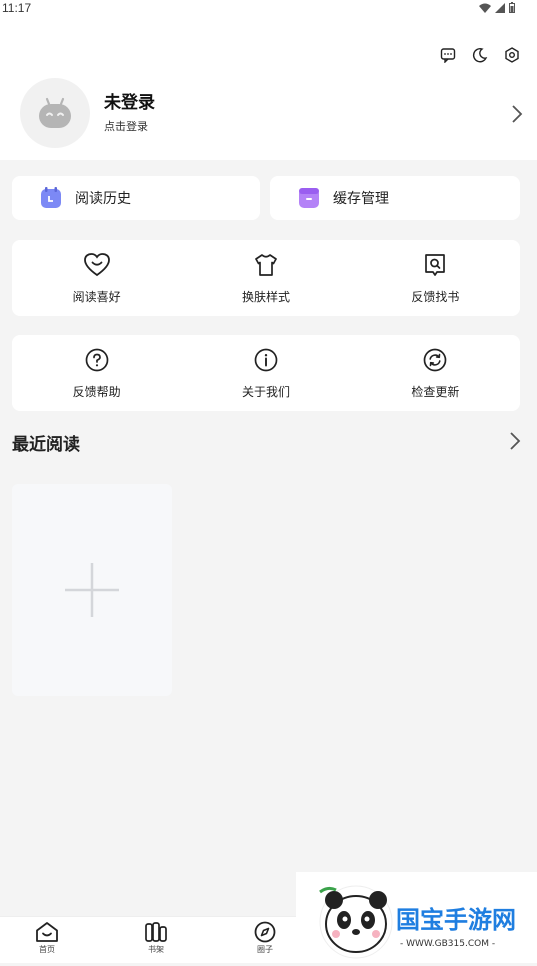 This screenshot has width=537, height=966. Describe the element at coordinates (500, 7) in the screenshot. I see `signal-icon` at that location.